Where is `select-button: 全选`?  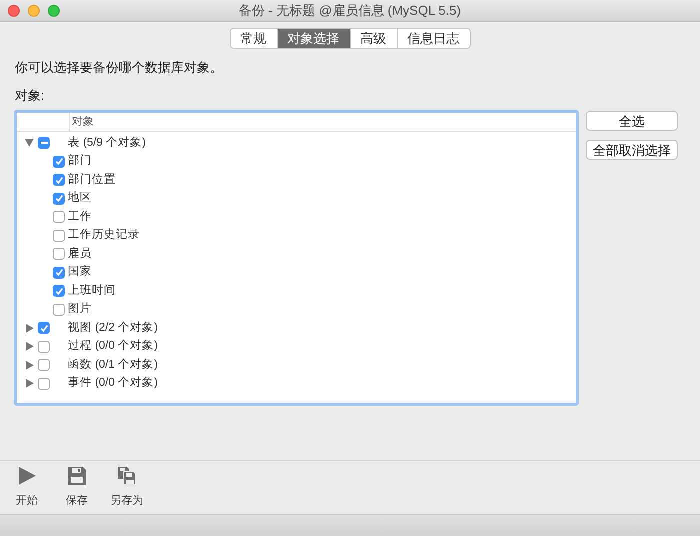 select-button: 全选 is located at coordinates (632, 121).